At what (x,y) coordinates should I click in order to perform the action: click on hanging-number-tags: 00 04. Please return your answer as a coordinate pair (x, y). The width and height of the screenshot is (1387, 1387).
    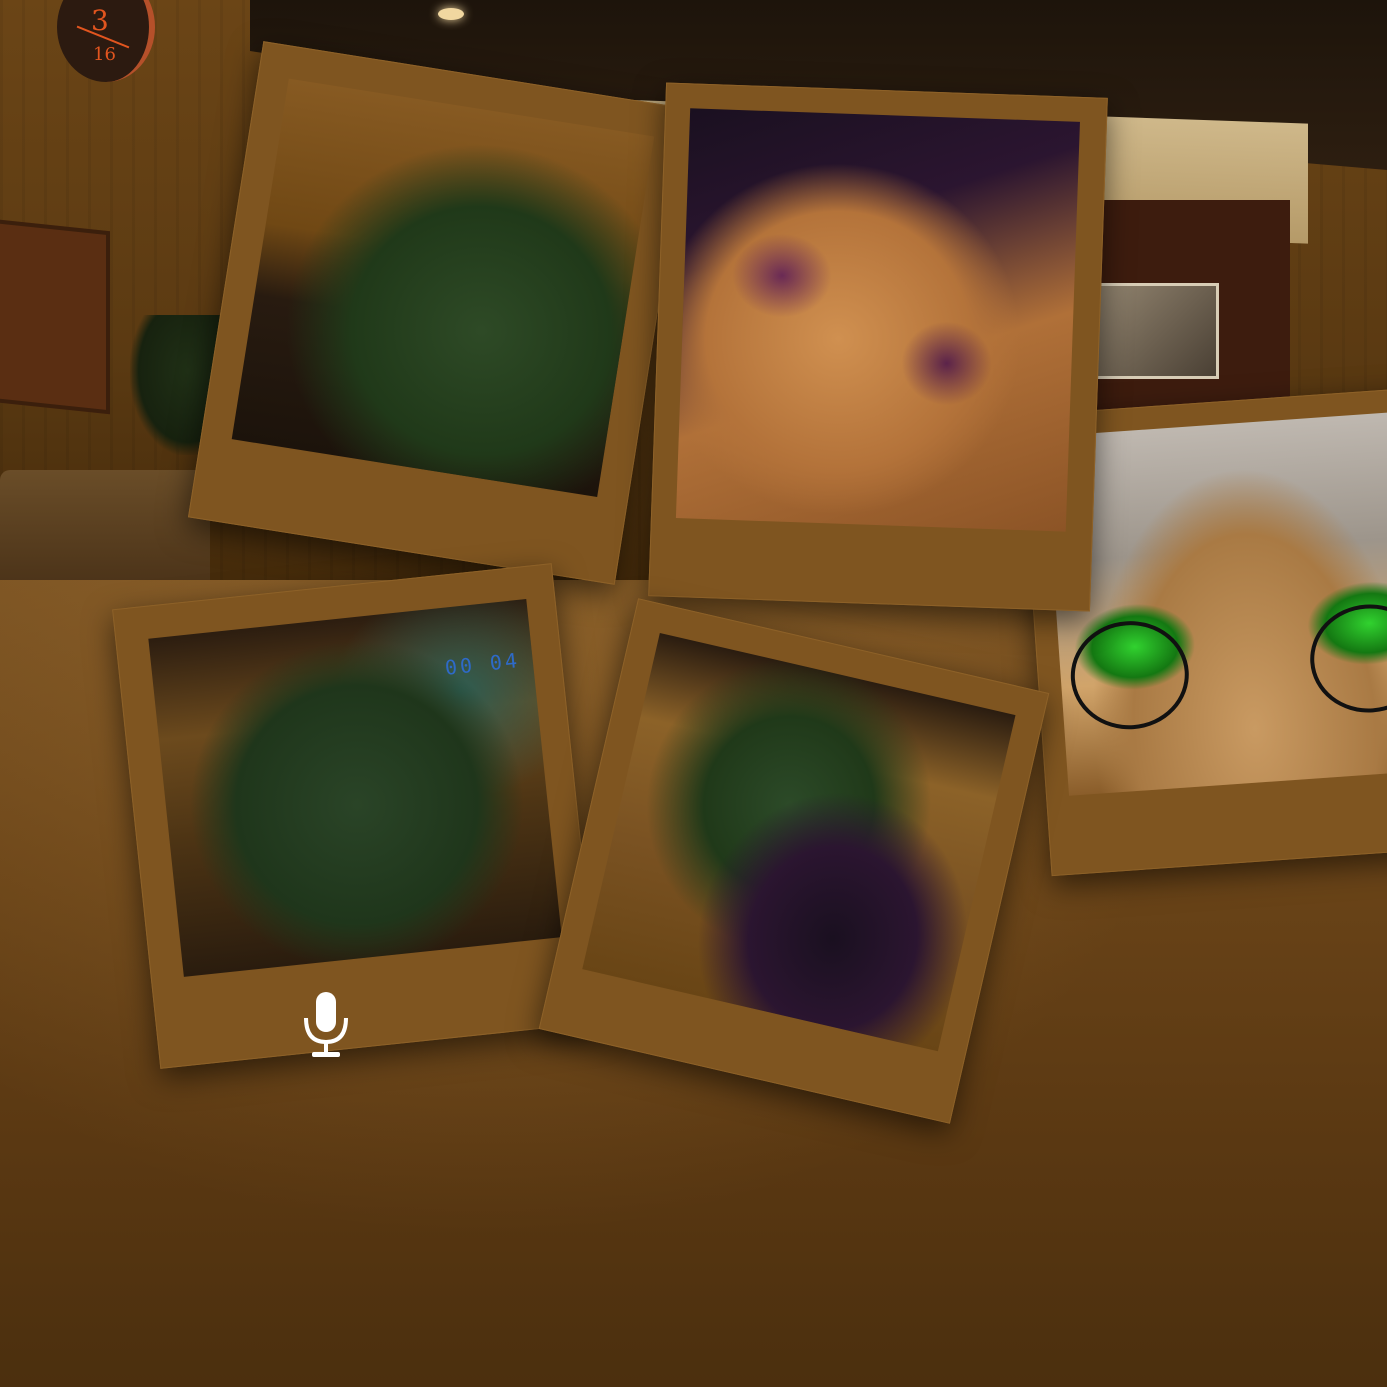
    Looking at the image, I should click on (482, 664).